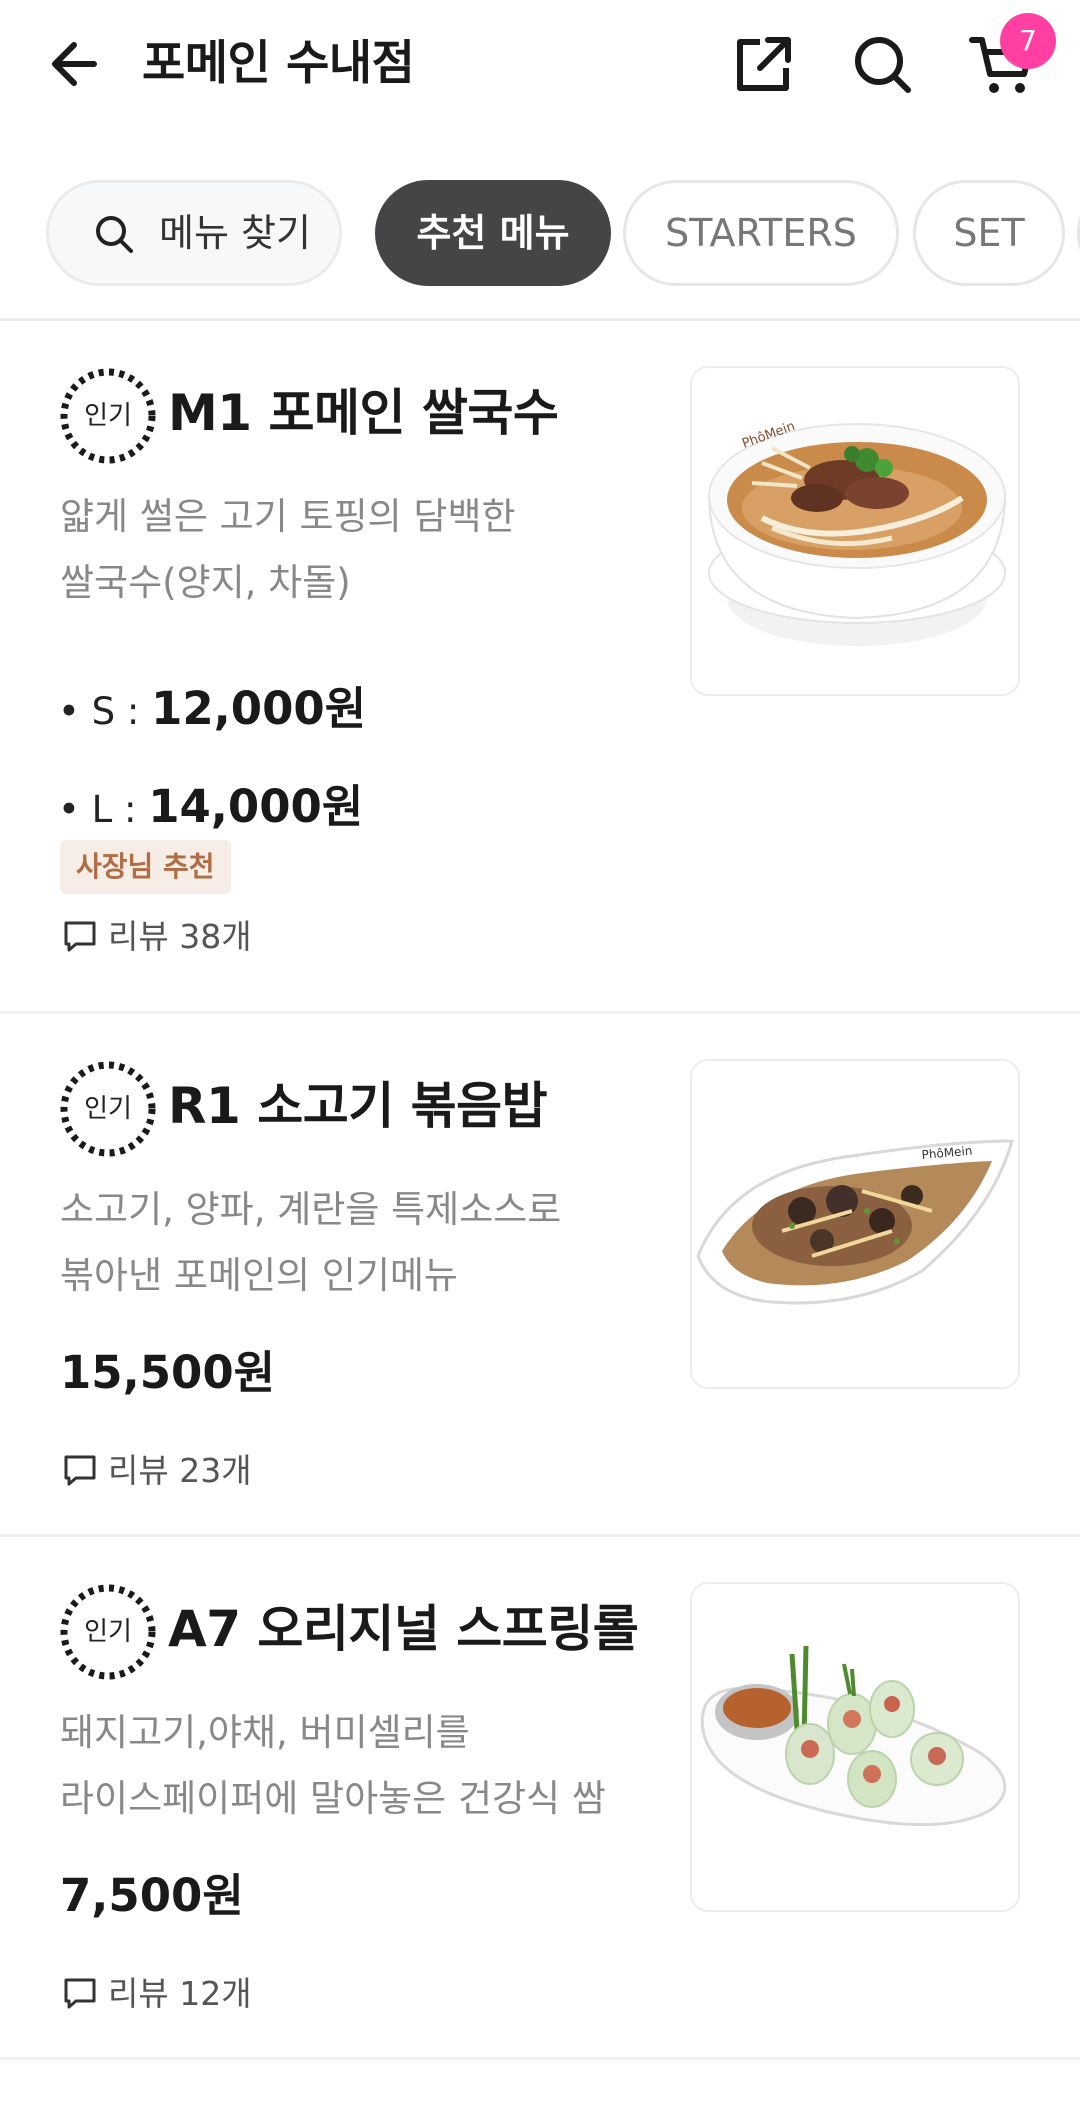 This screenshot has width=1080, height=2114. I want to click on description-line: 라이스페이퍼에 말아놓은 건강식 쌈, so click(333, 1798).